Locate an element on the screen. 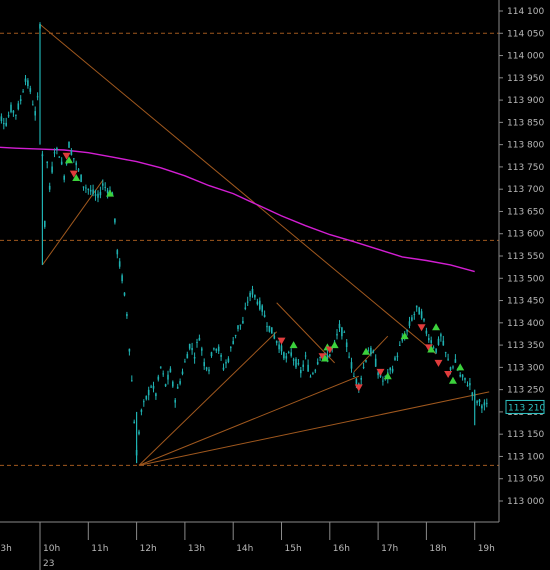 This screenshot has height=570, width=550. price-tick-label: 113 350 is located at coordinates (525, 346).